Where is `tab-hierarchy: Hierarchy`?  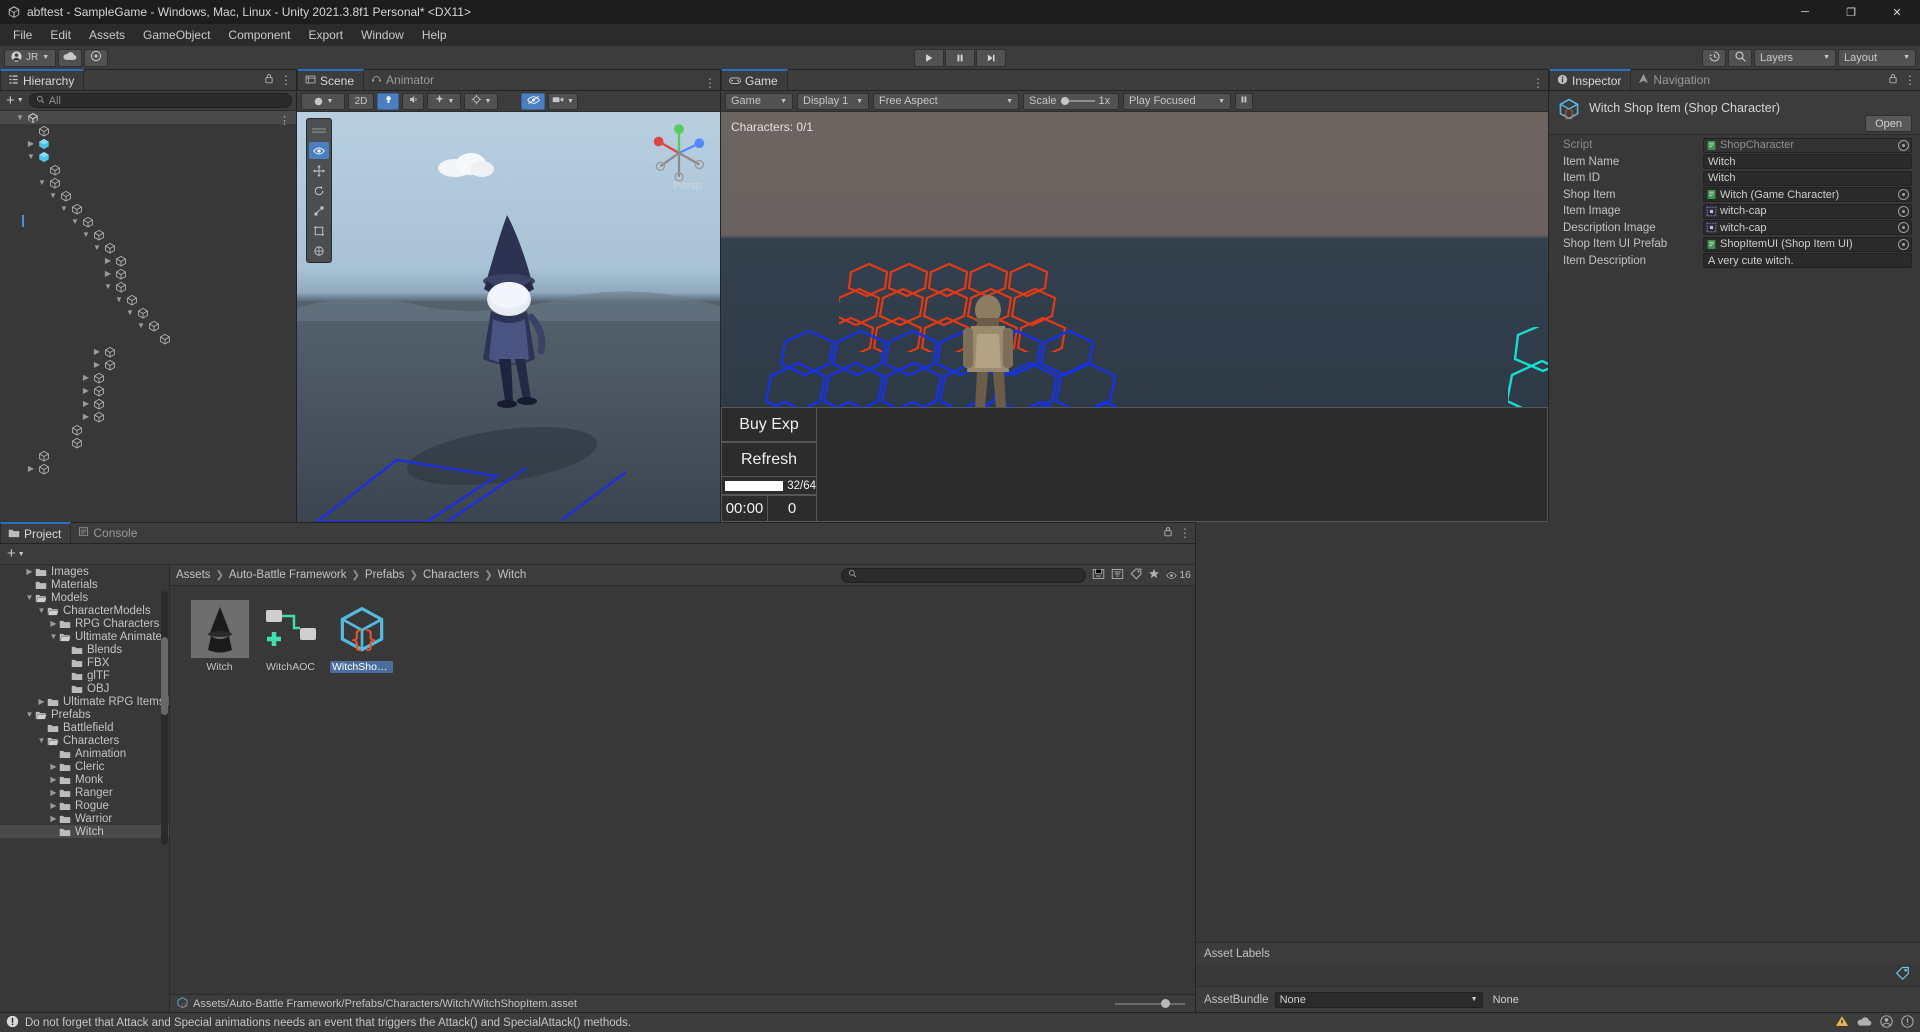
tab-hierarchy: Hierarchy is located at coordinates (42, 79).